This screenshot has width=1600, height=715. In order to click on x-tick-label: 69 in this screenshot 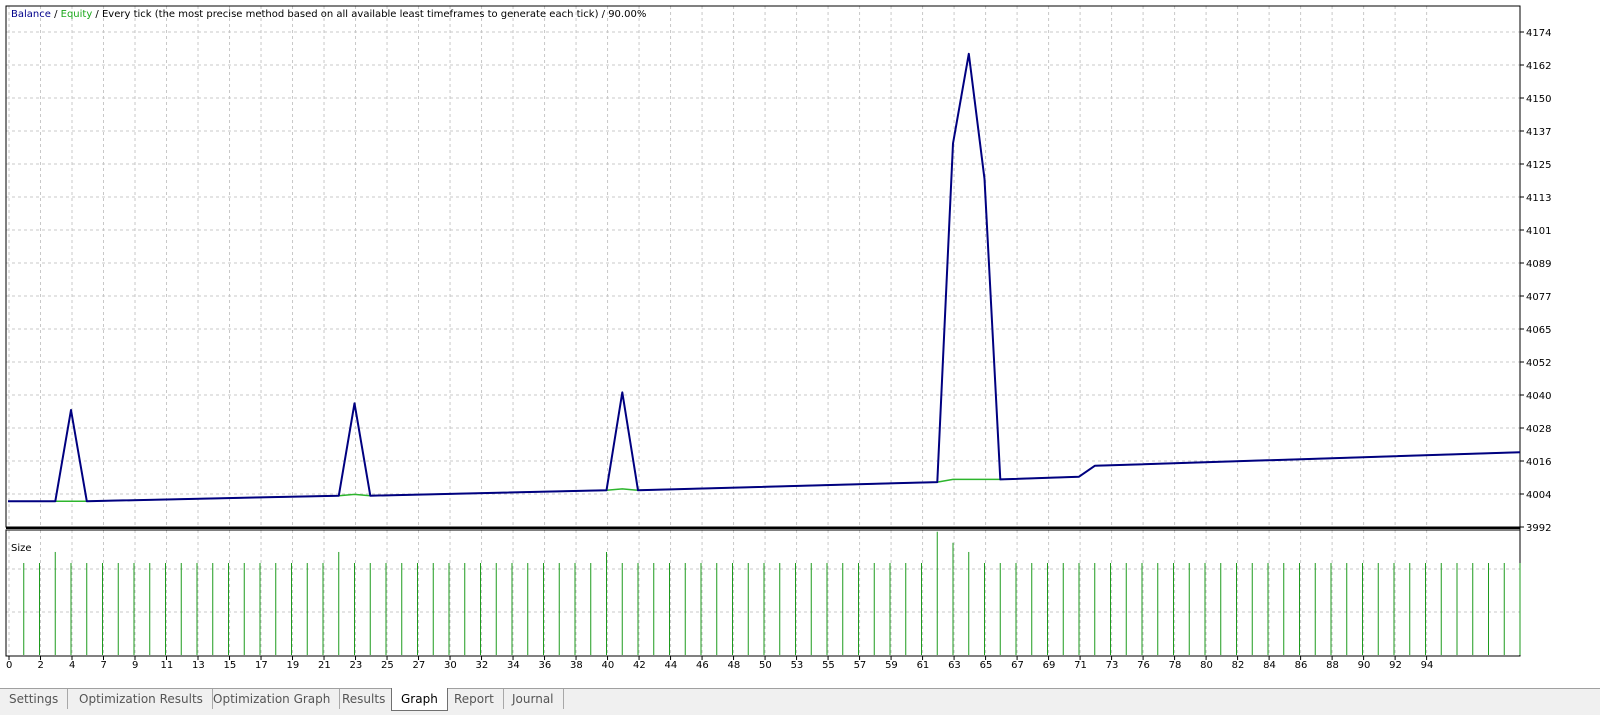, I will do `click(1049, 665)`.